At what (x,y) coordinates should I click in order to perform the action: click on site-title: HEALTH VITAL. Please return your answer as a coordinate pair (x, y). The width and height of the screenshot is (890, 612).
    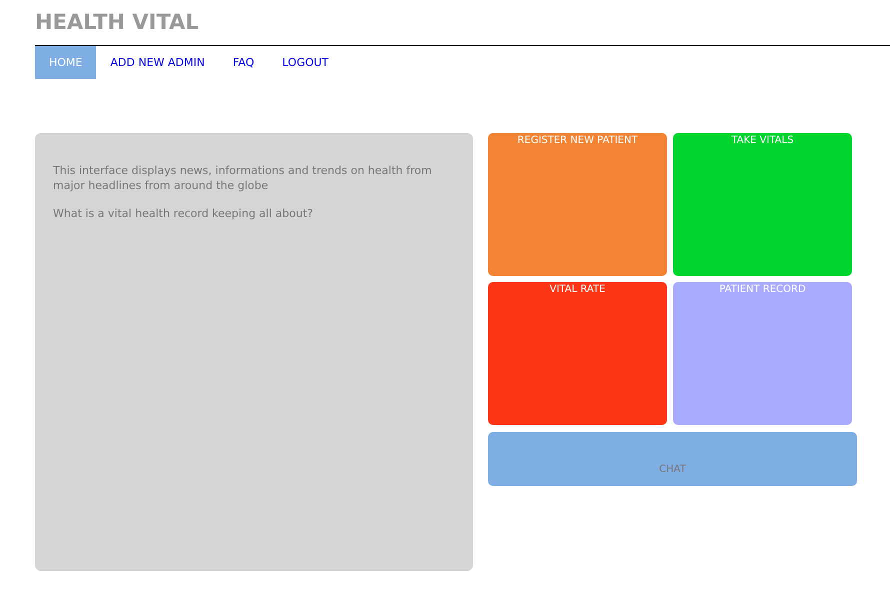
    Looking at the image, I should click on (117, 22).